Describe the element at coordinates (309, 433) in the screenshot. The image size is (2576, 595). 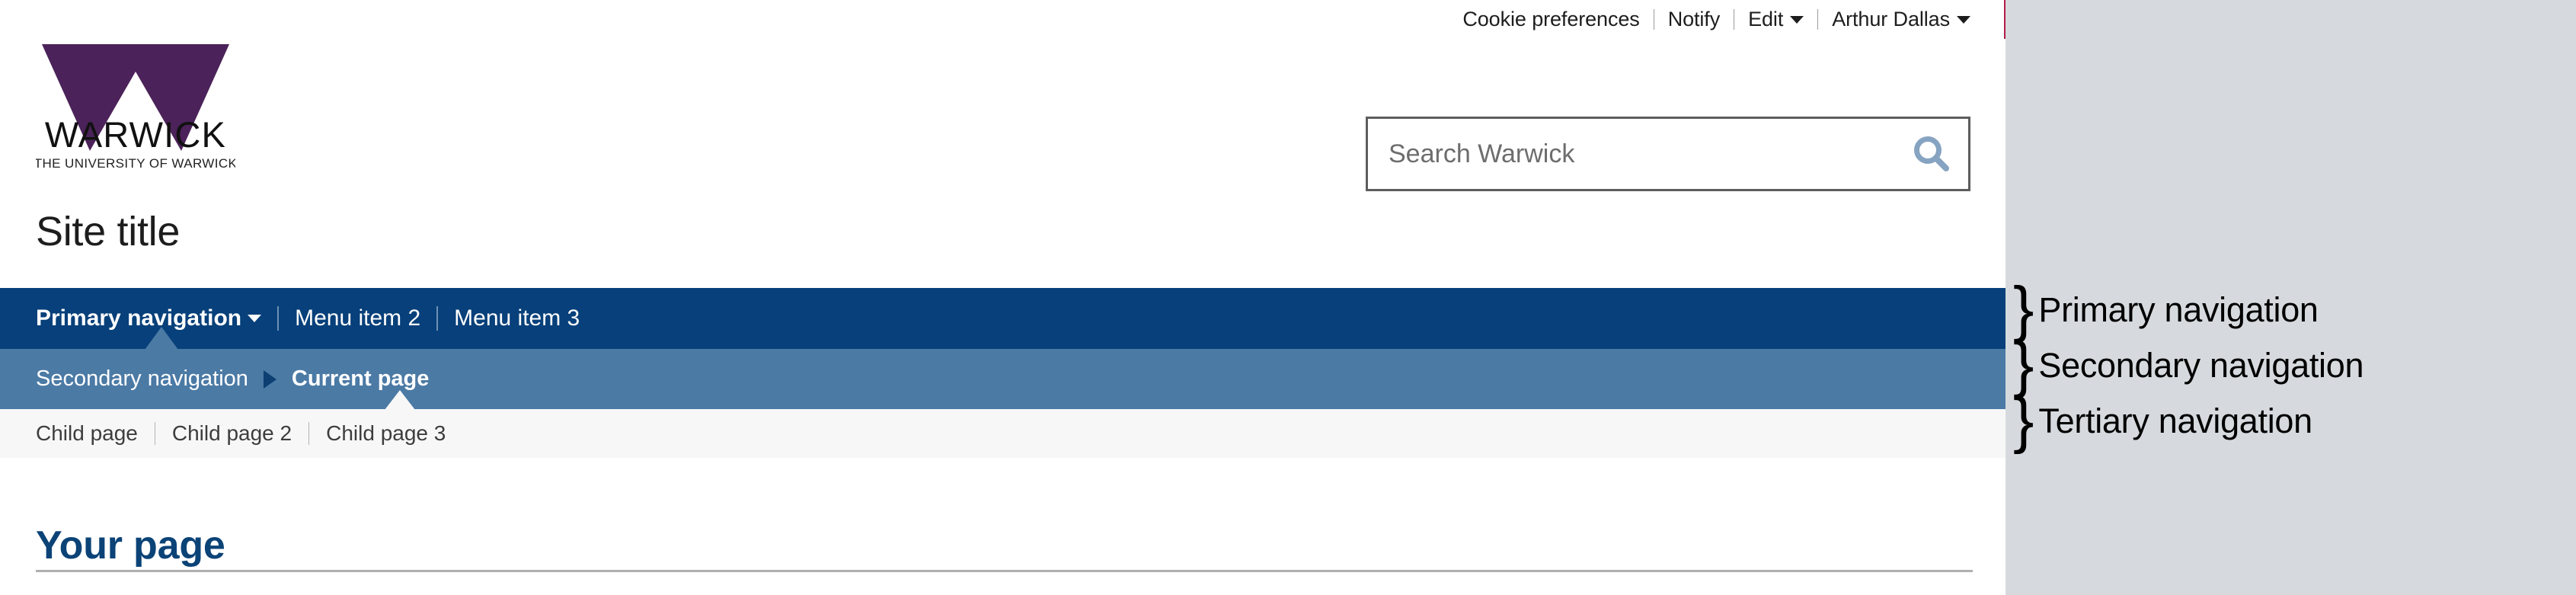
I see `tertiary-nav-separator` at that location.